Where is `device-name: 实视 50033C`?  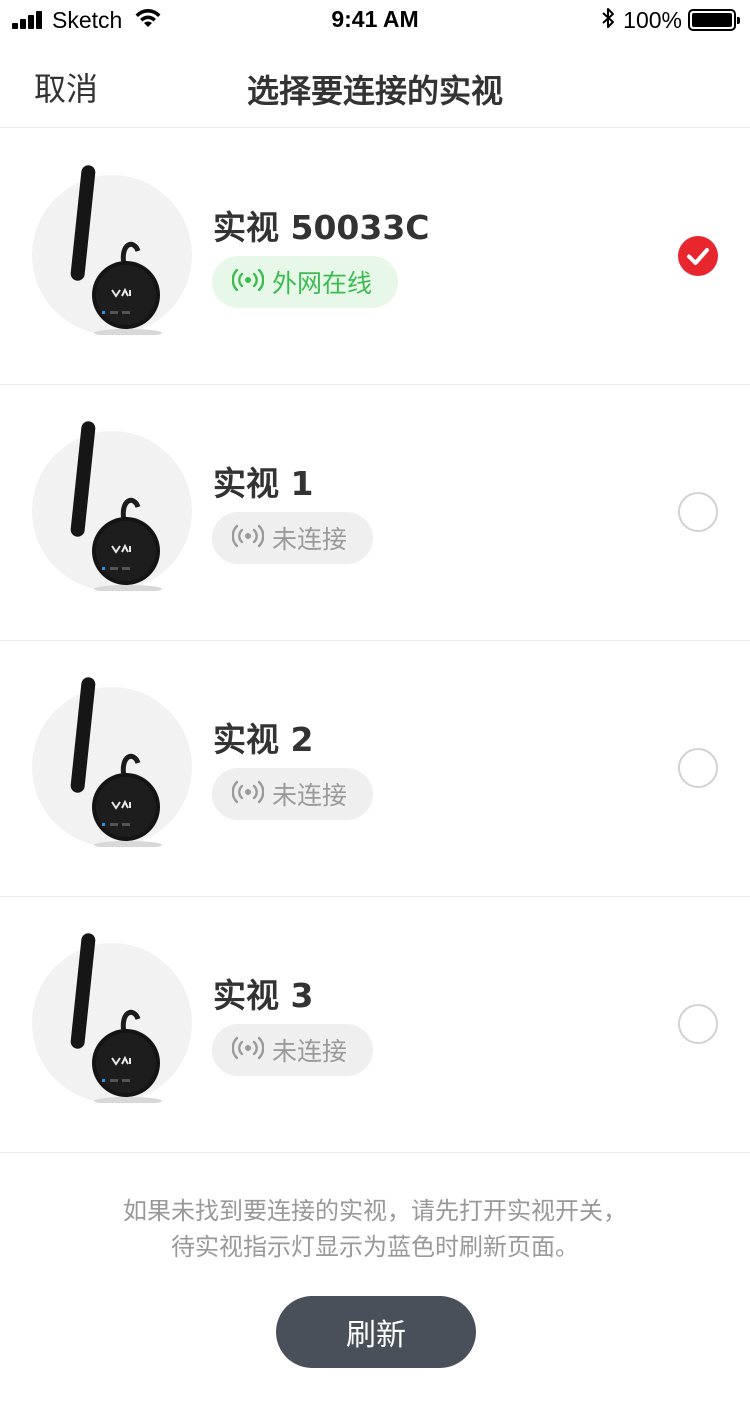 device-name: 实视 50033C is located at coordinates (321, 227).